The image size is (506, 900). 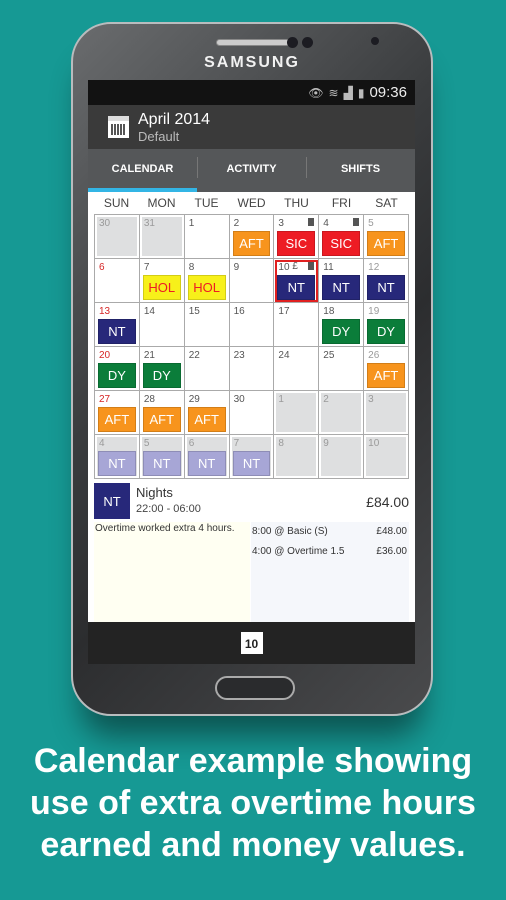 What do you see at coordinates (329, 311) in the screenshot?
I see `day-number: 18` at bounding box center [329, 311].